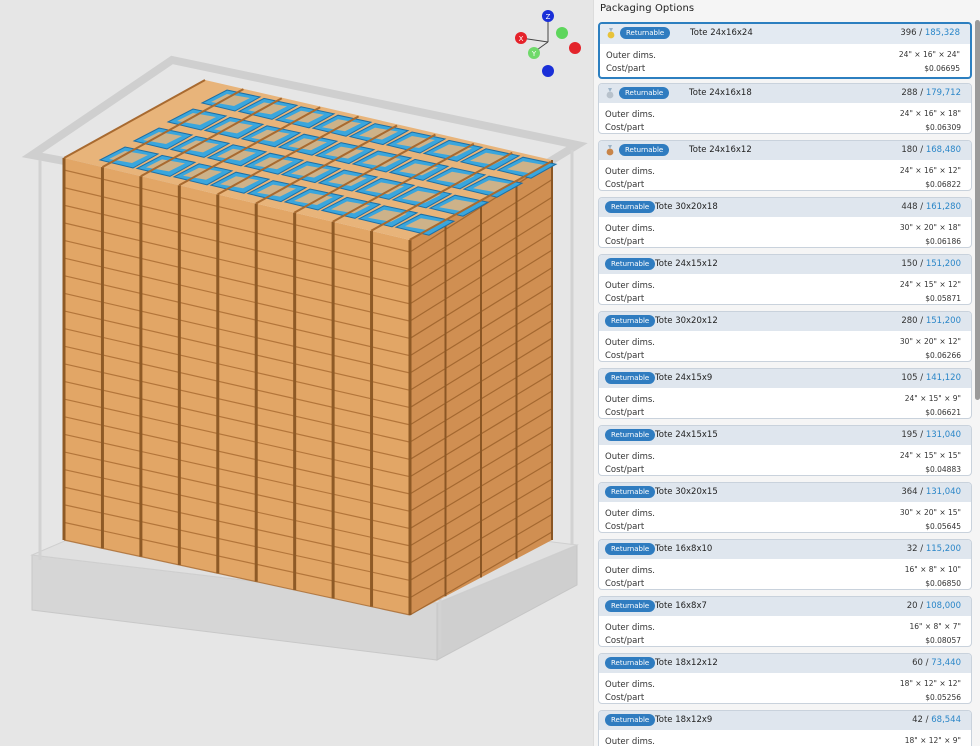 The height and width of the screenshot is (746, 980). What do you see at coordinates (930, 284) in the screenshot?
I see `outer-dims-value: 24" × 15" × 12"` at bounding box center [930, 284].